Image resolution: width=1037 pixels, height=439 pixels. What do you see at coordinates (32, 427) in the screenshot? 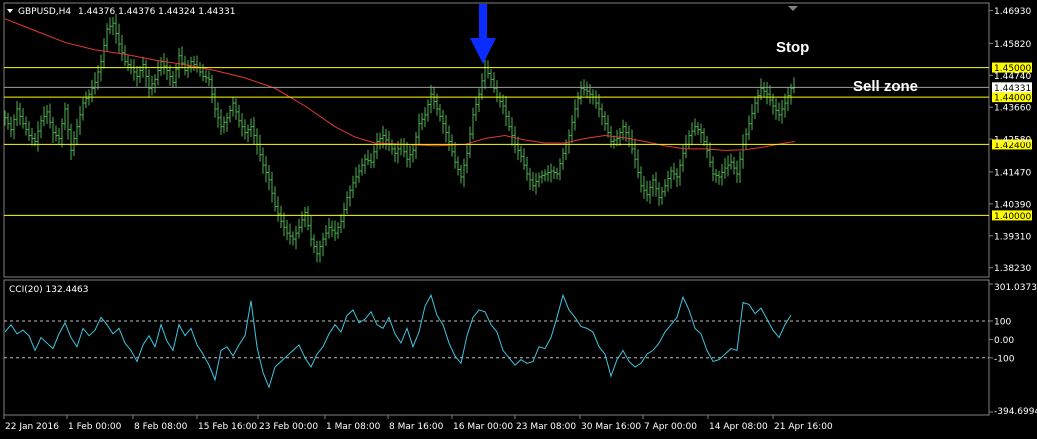
I see `time-tick-label: 22 Jan 2016` at bounding box center [32, 427].